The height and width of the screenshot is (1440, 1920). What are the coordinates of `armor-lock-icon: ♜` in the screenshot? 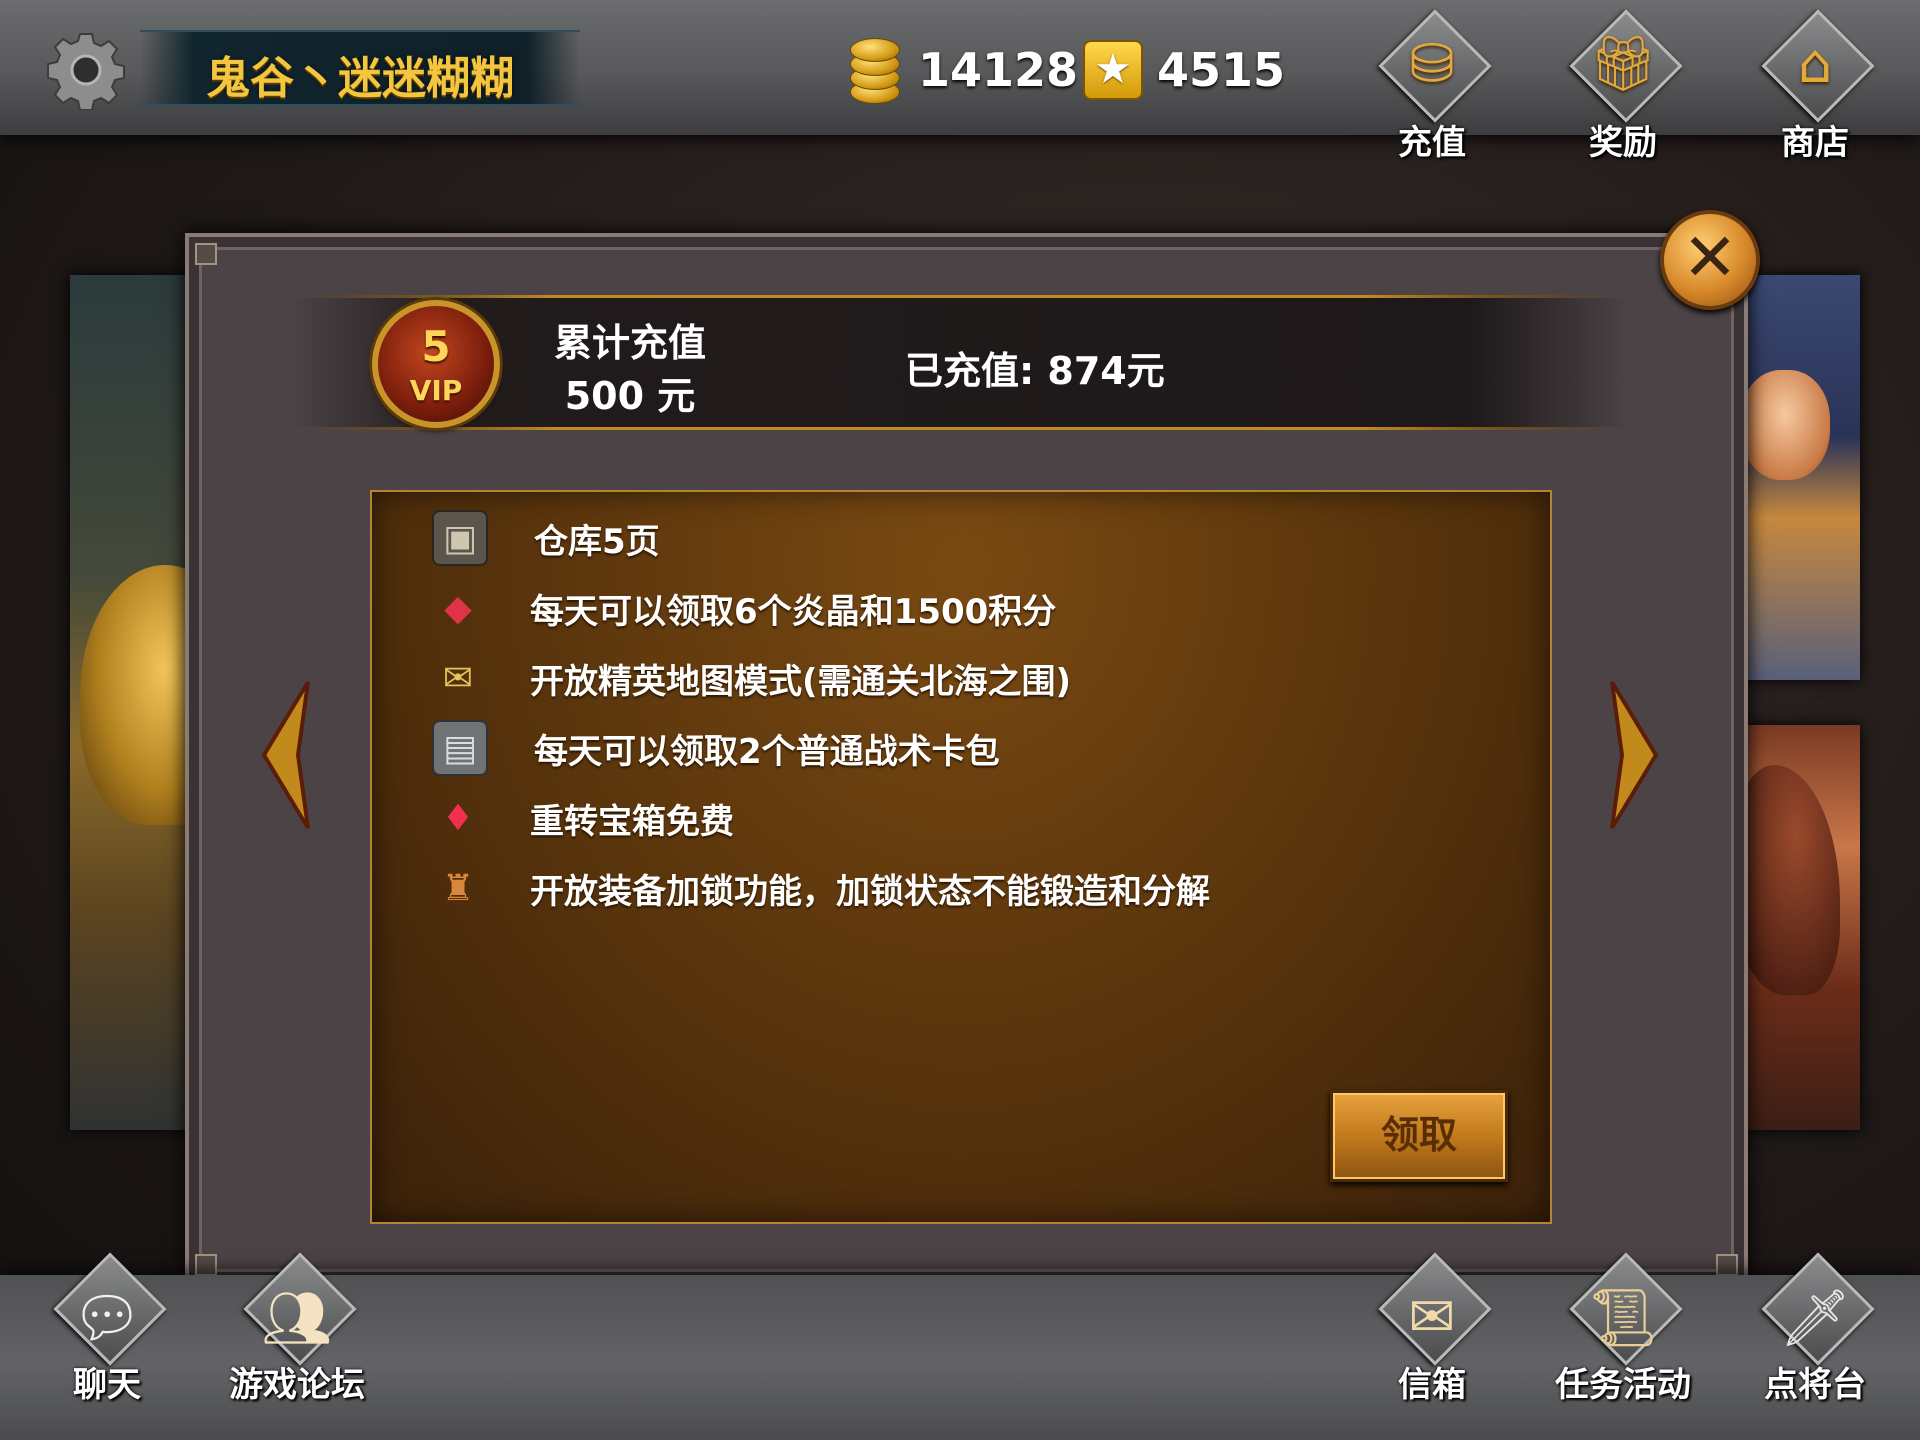 It's located at (458, 888).